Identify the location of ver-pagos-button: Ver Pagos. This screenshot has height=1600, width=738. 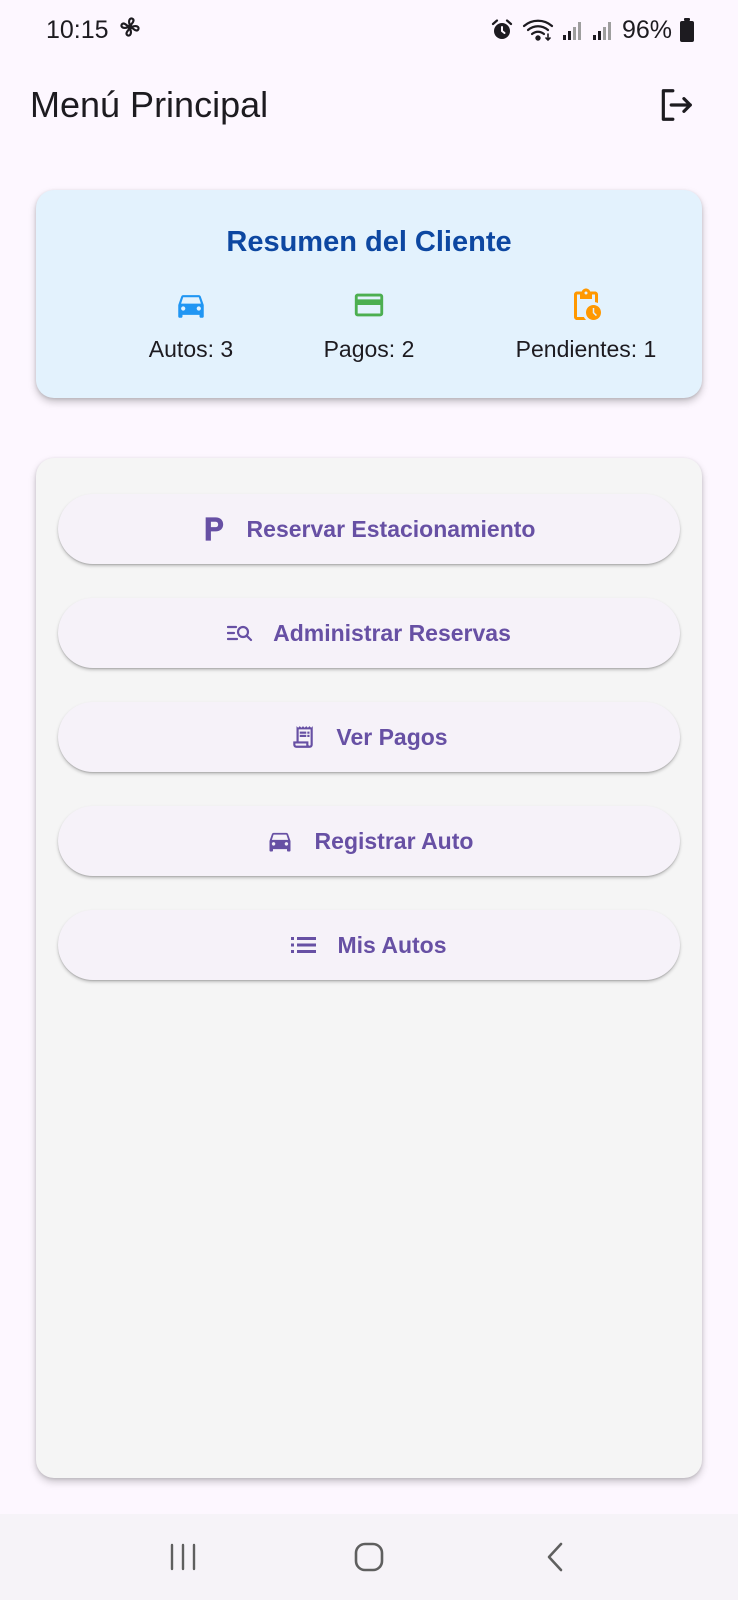
(369, 737).